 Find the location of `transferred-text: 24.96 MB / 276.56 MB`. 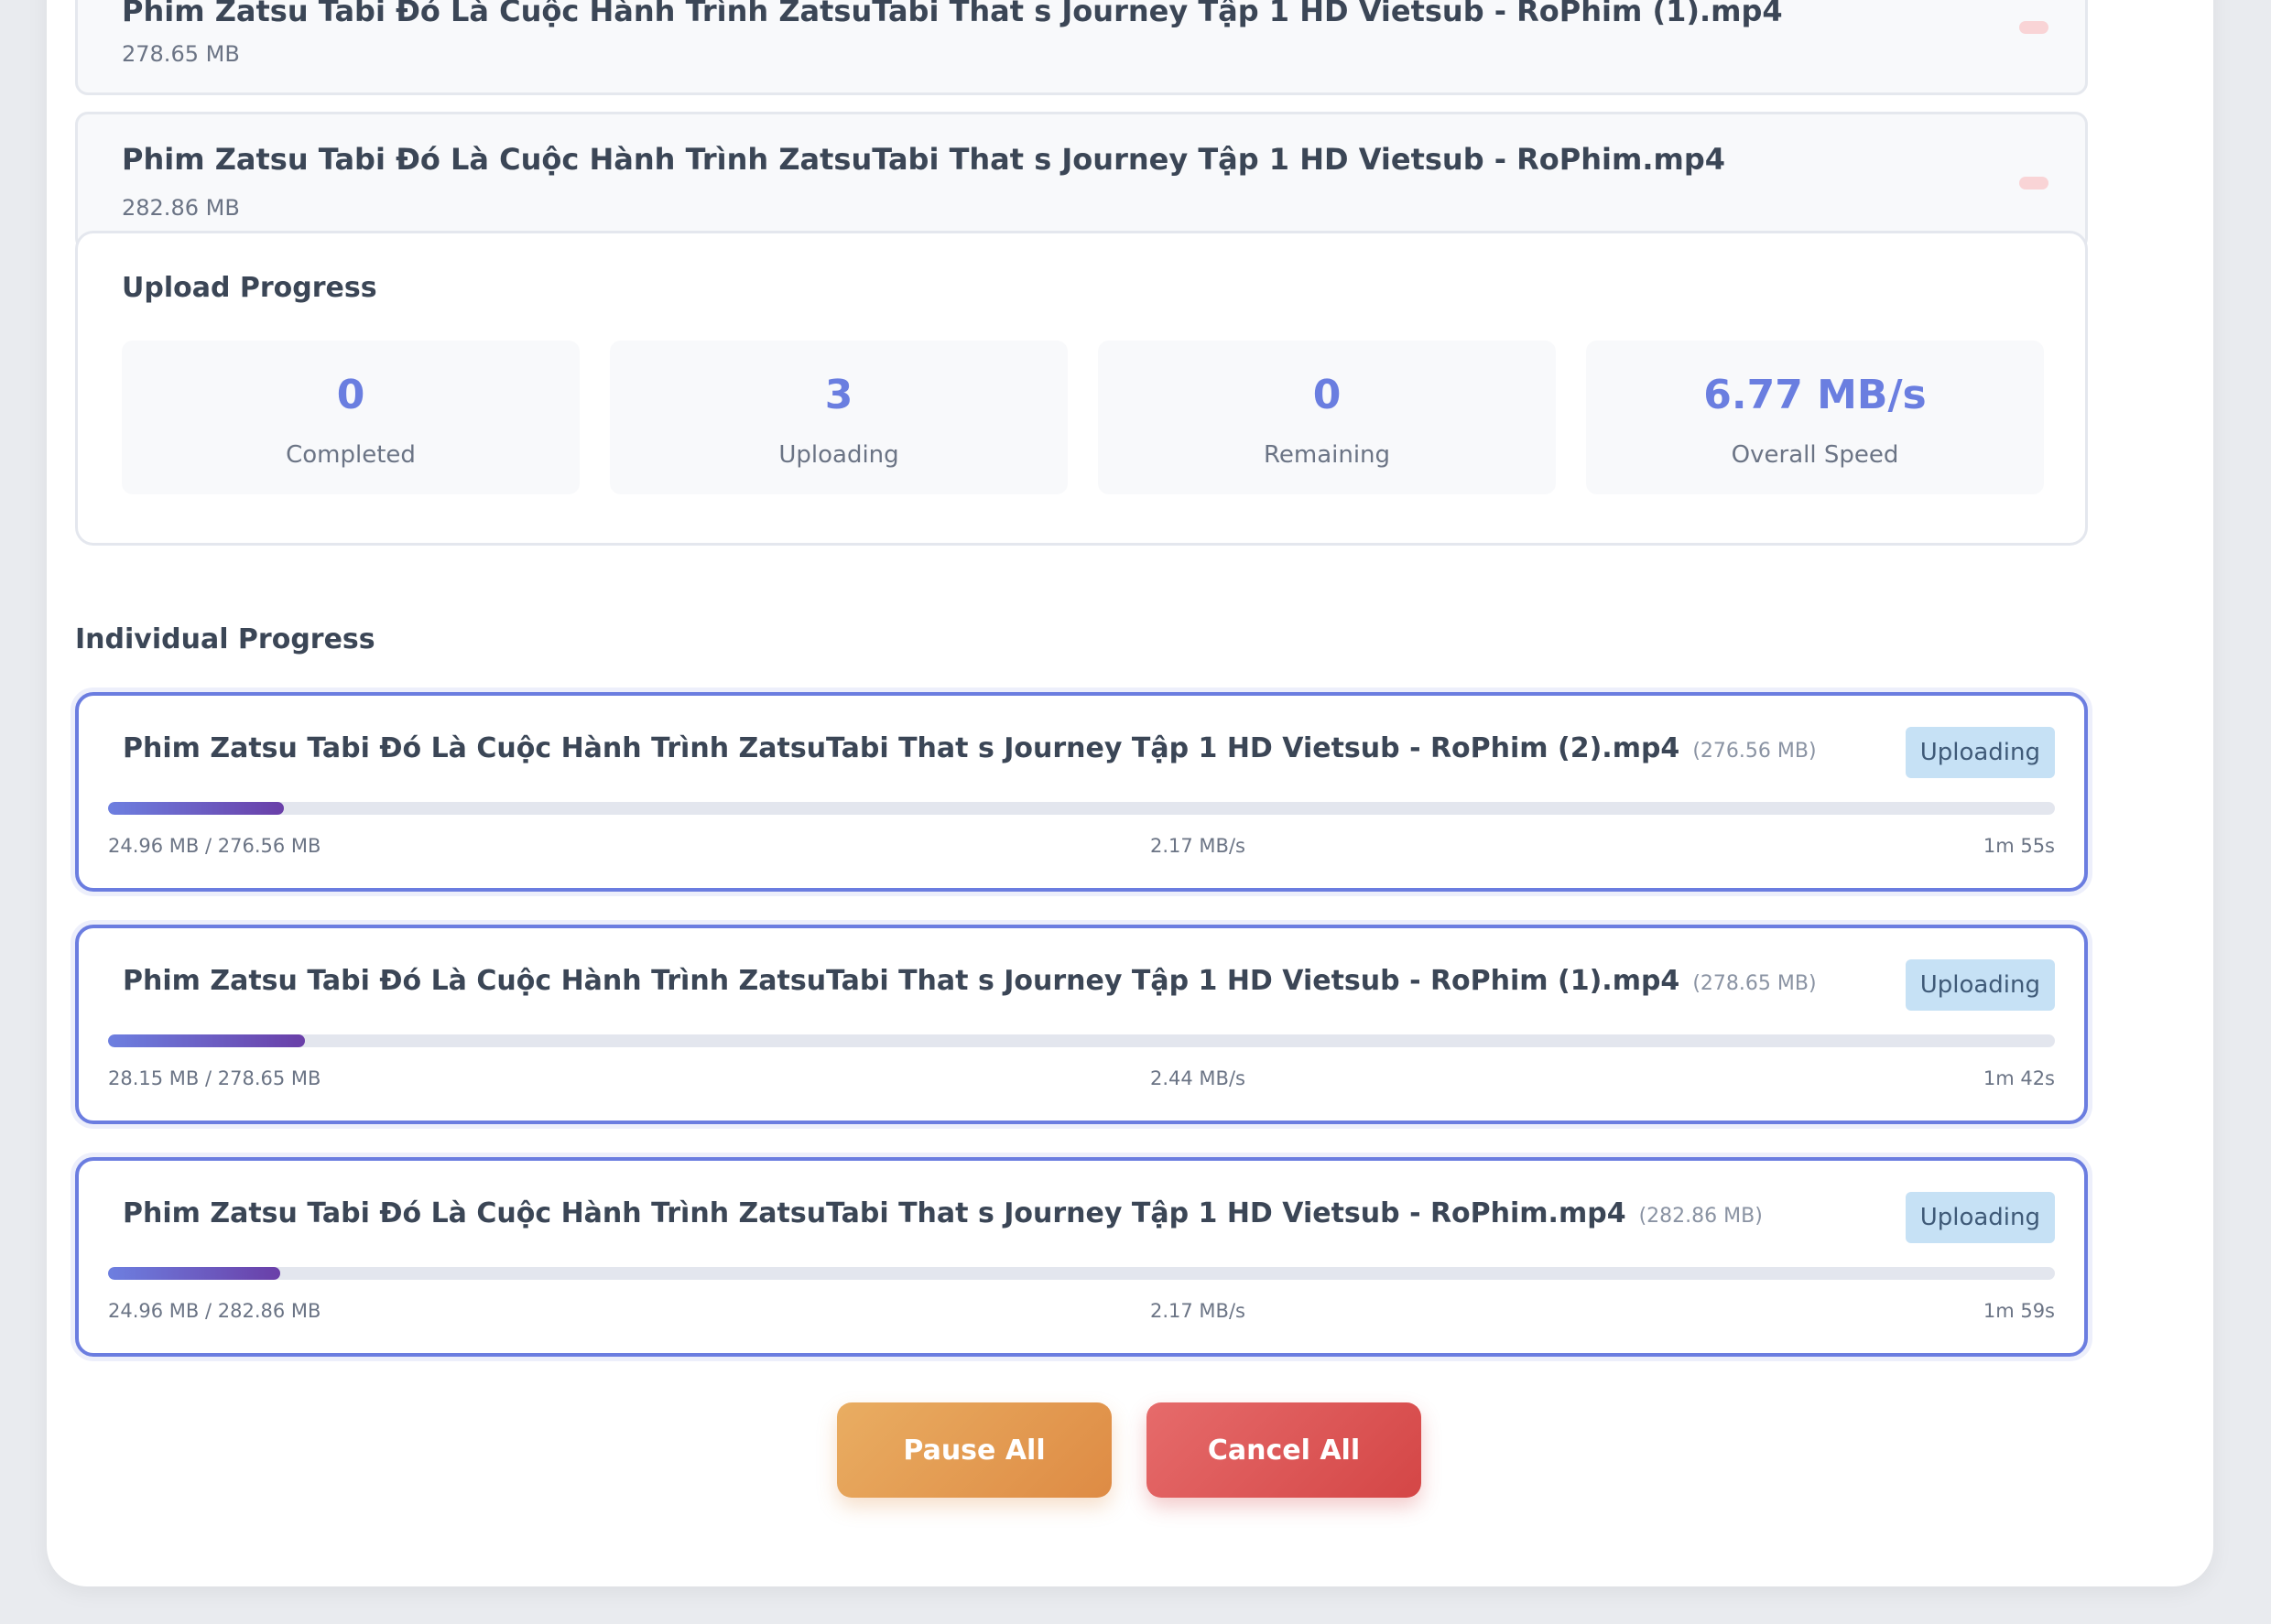

transferred-text: 24.96 MB / 276.56 MB is located at coordinates (215, 846).